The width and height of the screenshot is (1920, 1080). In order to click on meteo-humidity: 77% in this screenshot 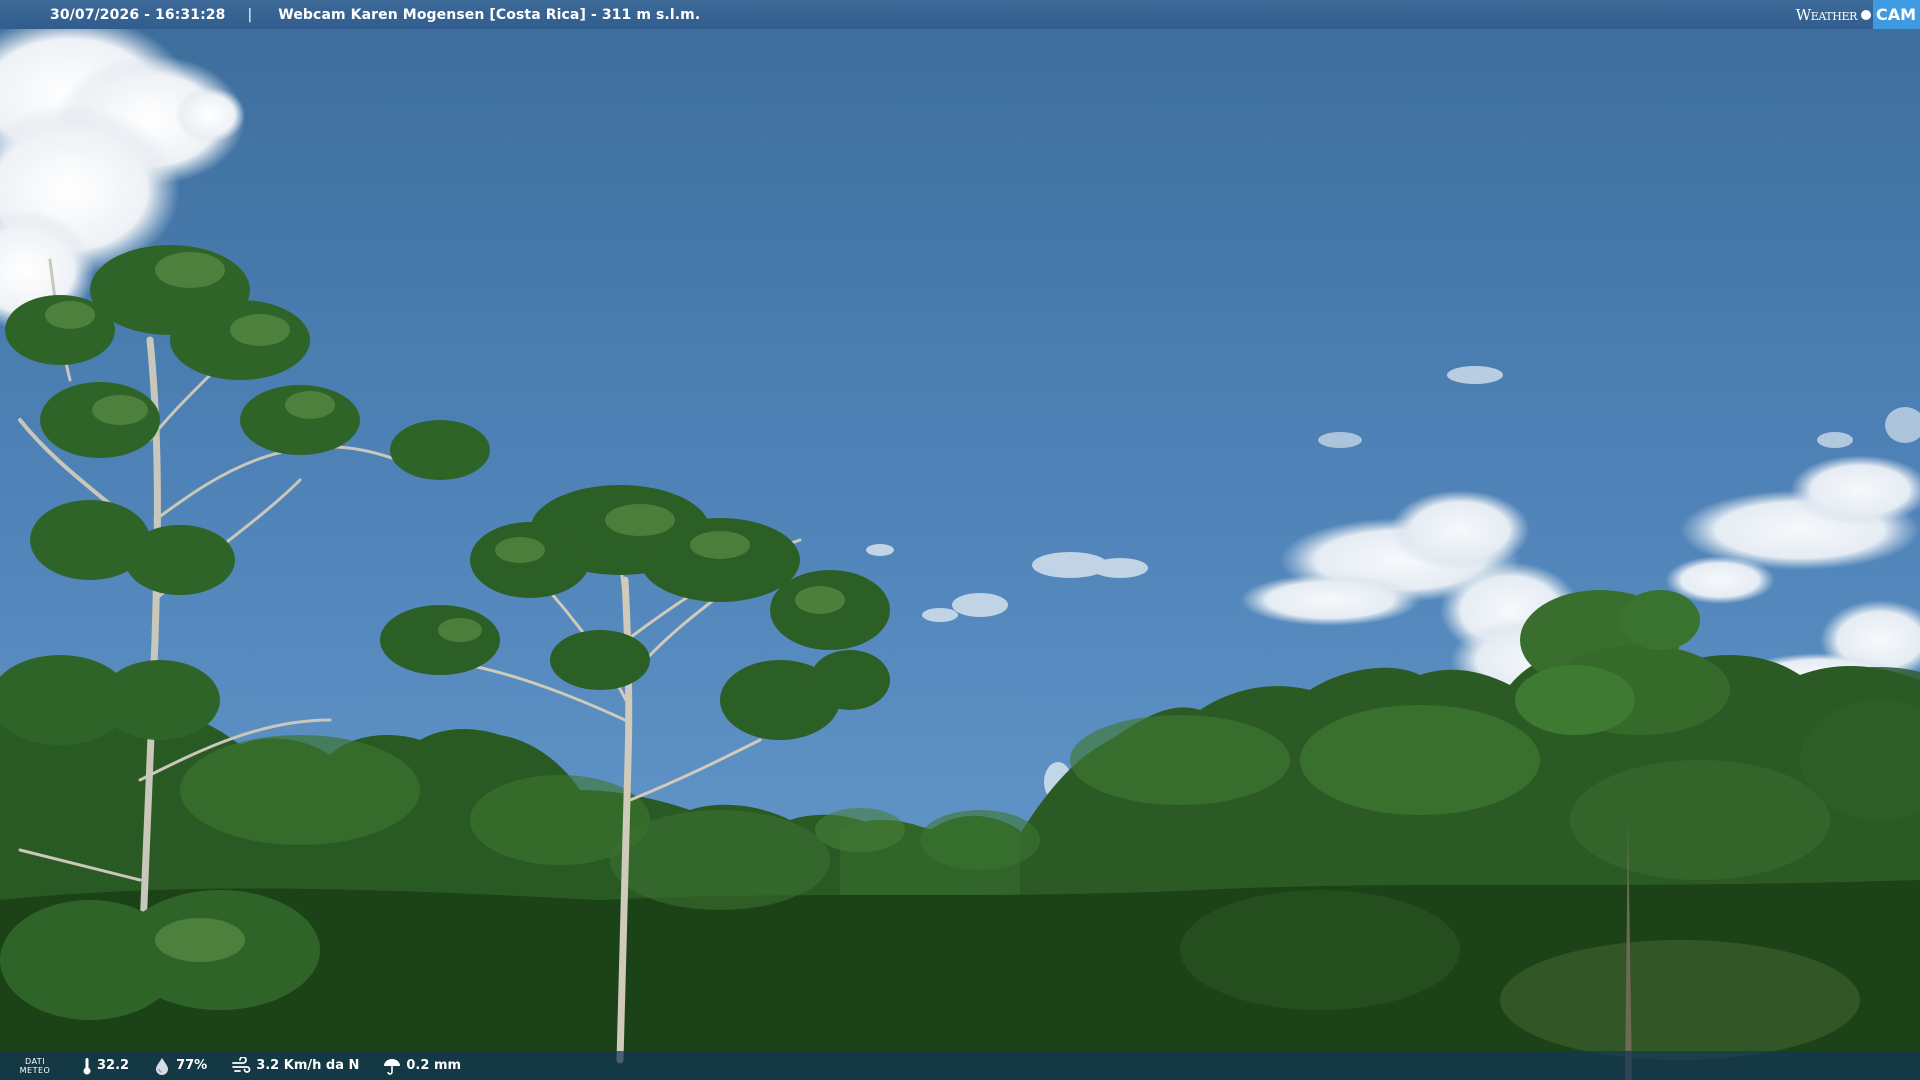, I will do `click(180, 1066)`.